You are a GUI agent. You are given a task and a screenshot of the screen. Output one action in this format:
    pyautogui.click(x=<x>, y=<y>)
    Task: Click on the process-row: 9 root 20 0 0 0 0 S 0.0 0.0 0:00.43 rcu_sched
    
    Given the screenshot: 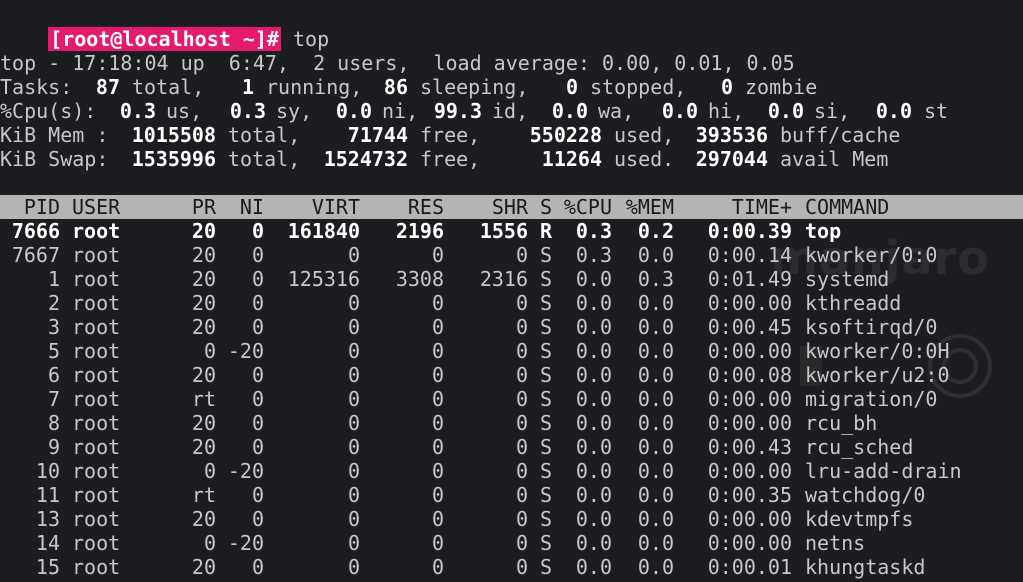 What is the action you would take?
    pyautogui.click(x=511, y=447)
    